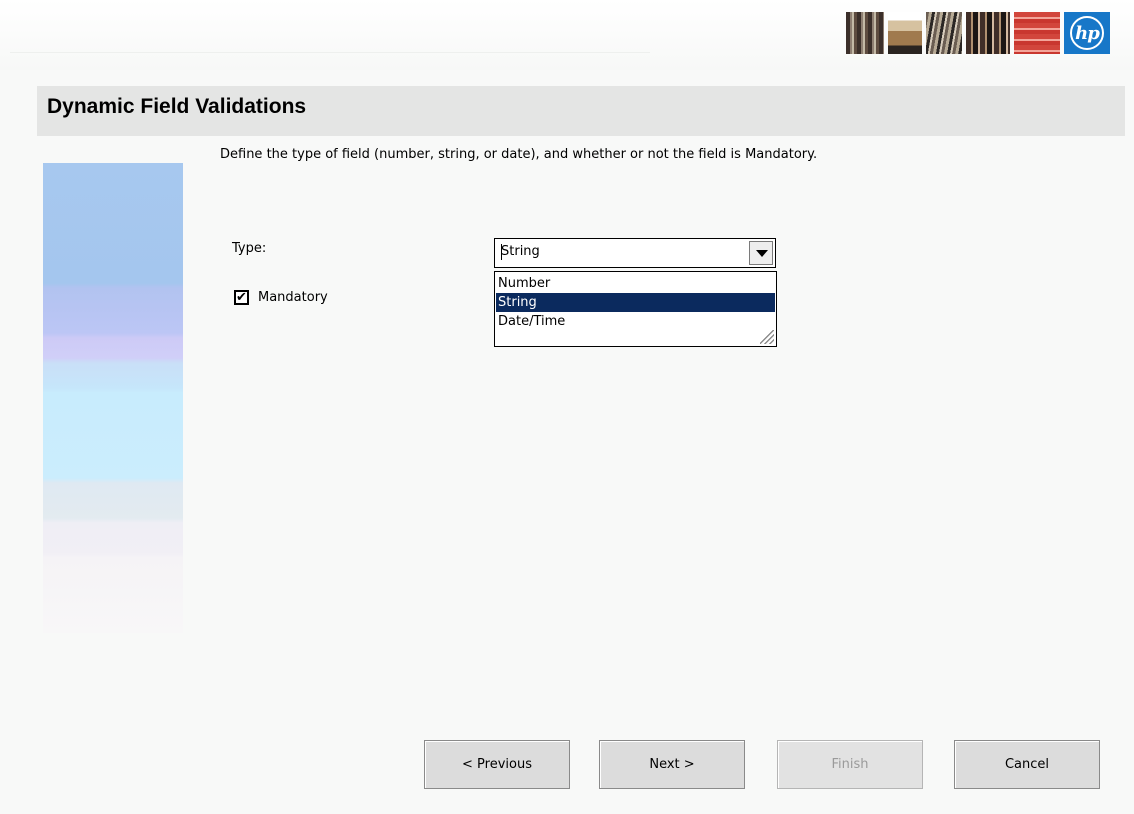  Describe the element at coordinates (635, 283) in the screenshot. I see `type-option-number: Number` at that location.